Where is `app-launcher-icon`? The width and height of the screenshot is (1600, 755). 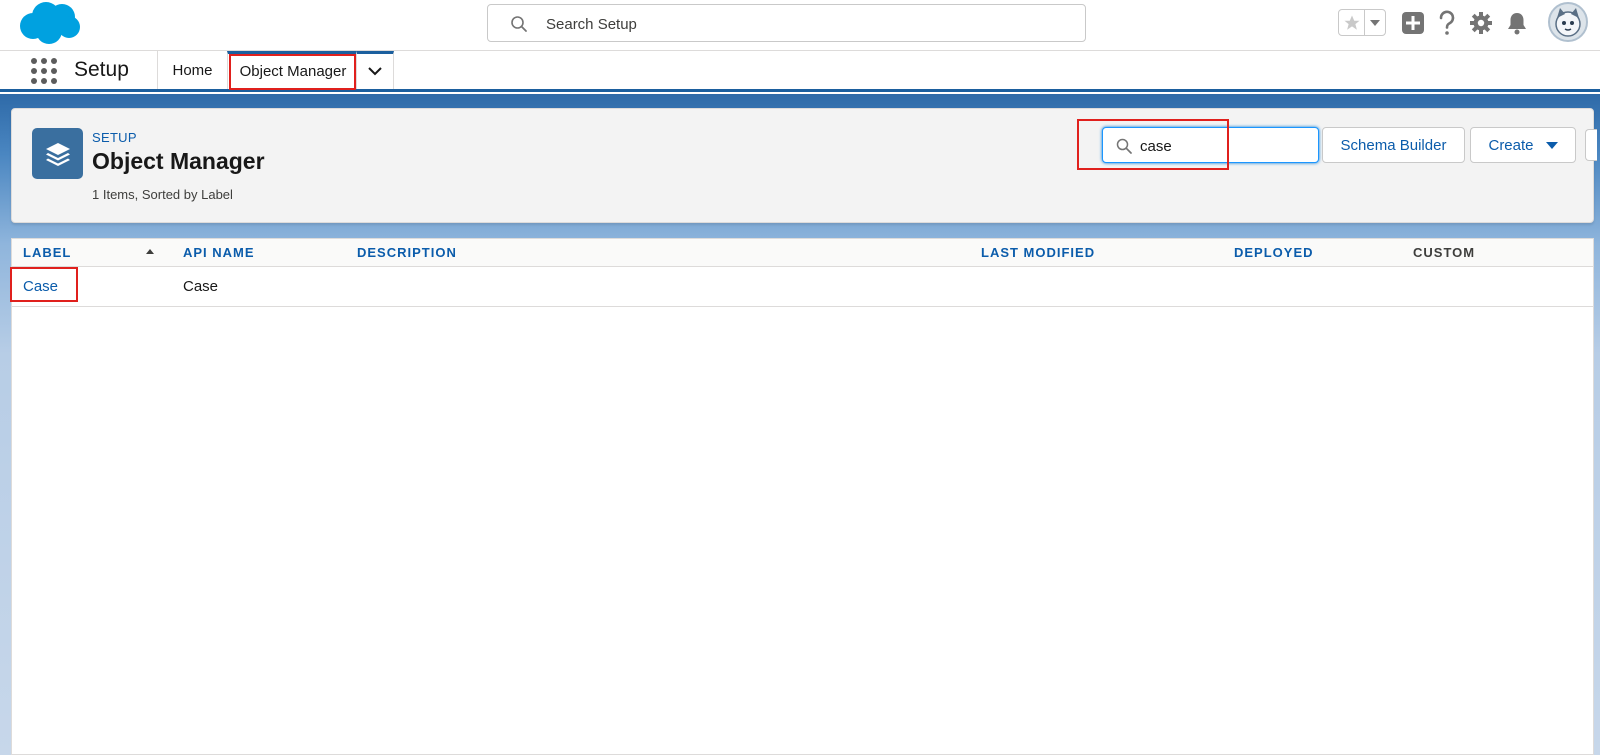
app-launcher-icon is located at coordinates (44, 71).